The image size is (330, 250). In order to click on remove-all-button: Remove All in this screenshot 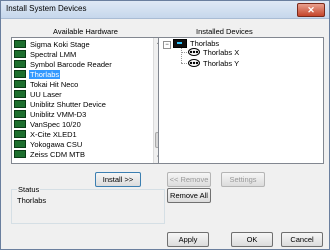, I will do `click(189, 195)`.